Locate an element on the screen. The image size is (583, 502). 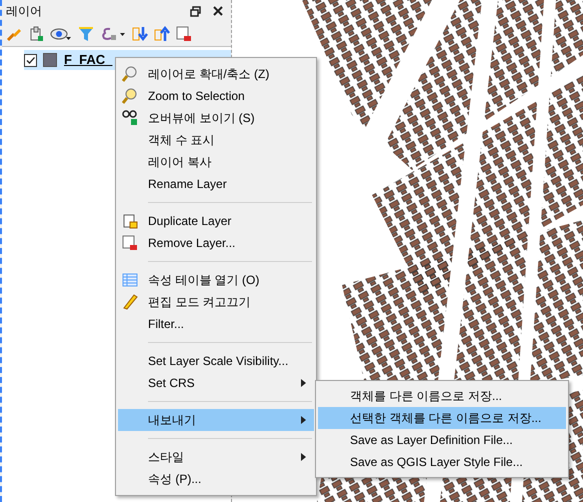
panel-title: 레이어 is located at coordinates (24, 11).